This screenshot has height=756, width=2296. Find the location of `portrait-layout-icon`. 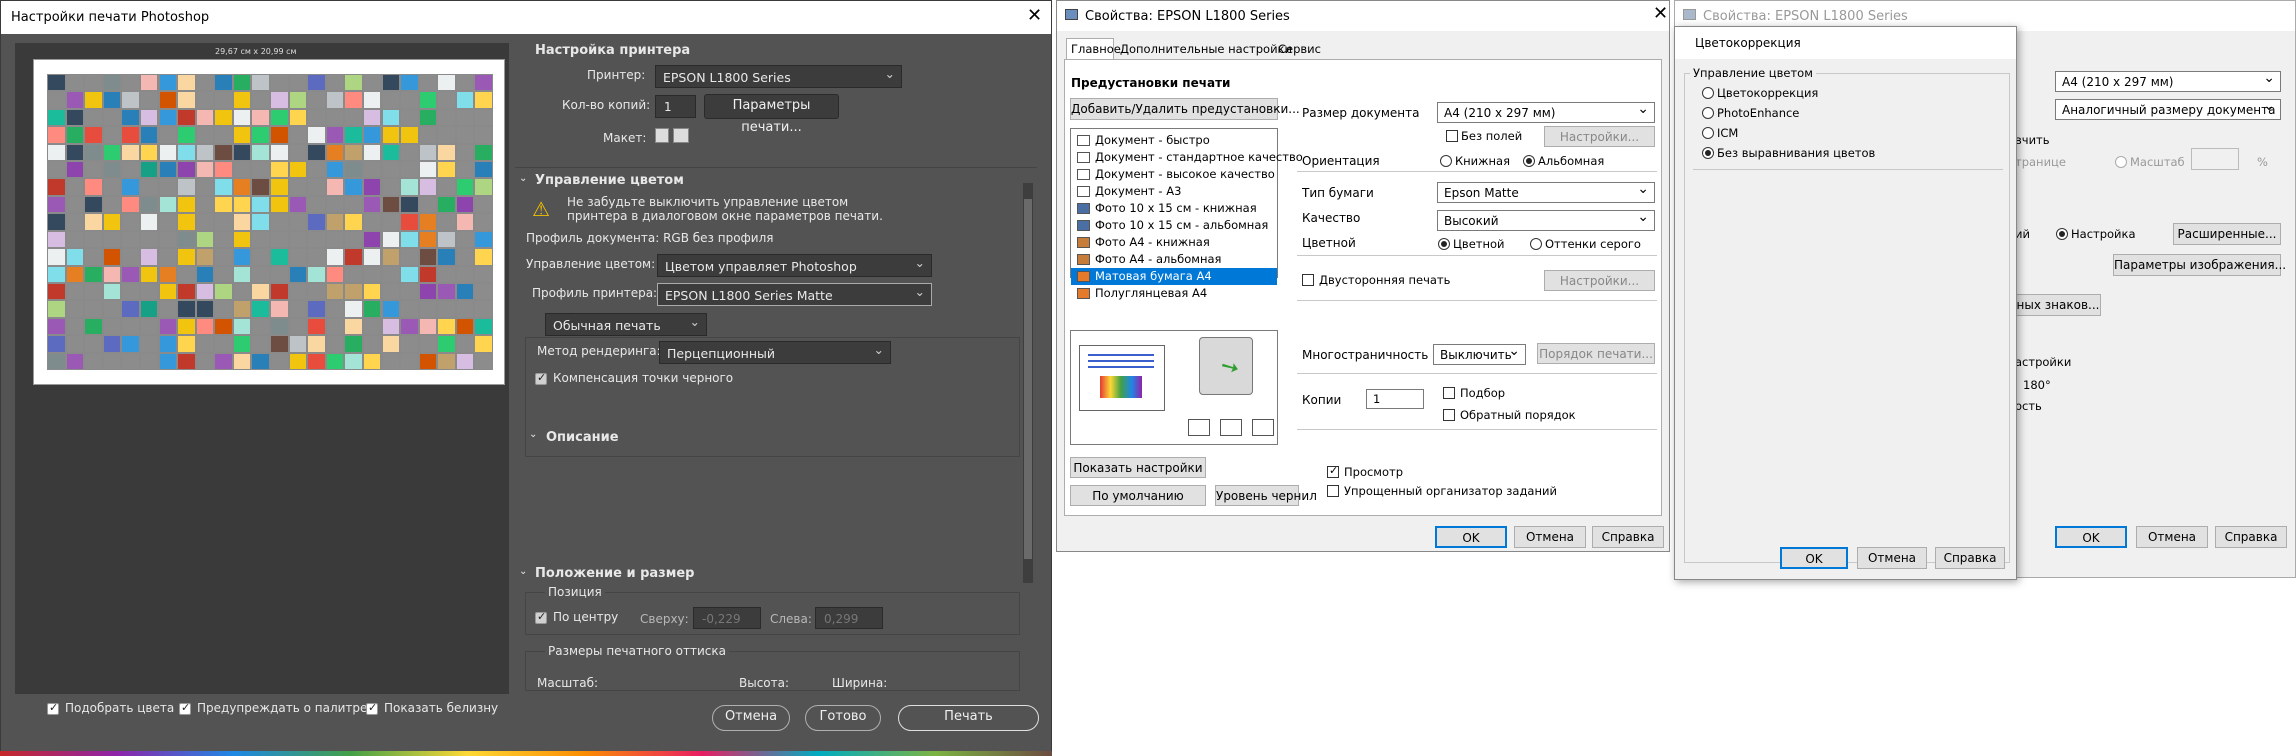

portrait-layout-icon is located at coordinates (662, 135).